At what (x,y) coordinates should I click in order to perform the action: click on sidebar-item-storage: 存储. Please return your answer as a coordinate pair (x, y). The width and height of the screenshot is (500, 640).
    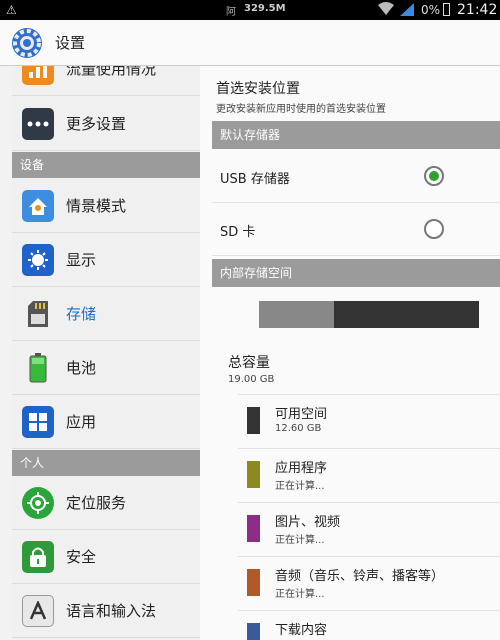
    Looking at the image, I should click on (106, 314).